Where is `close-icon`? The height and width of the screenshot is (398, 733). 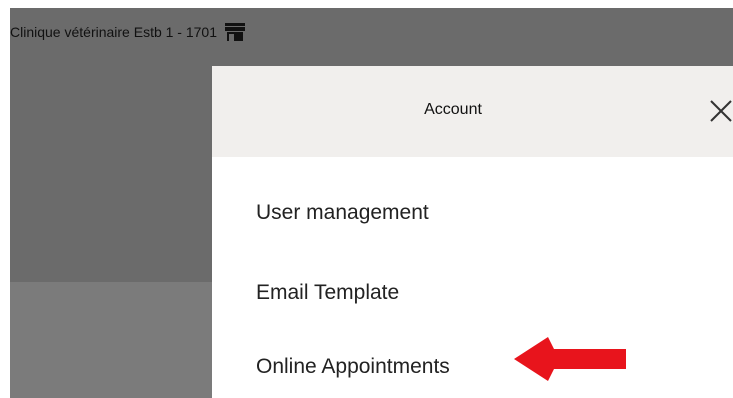
close-icon is located at coordinates (721, 111).